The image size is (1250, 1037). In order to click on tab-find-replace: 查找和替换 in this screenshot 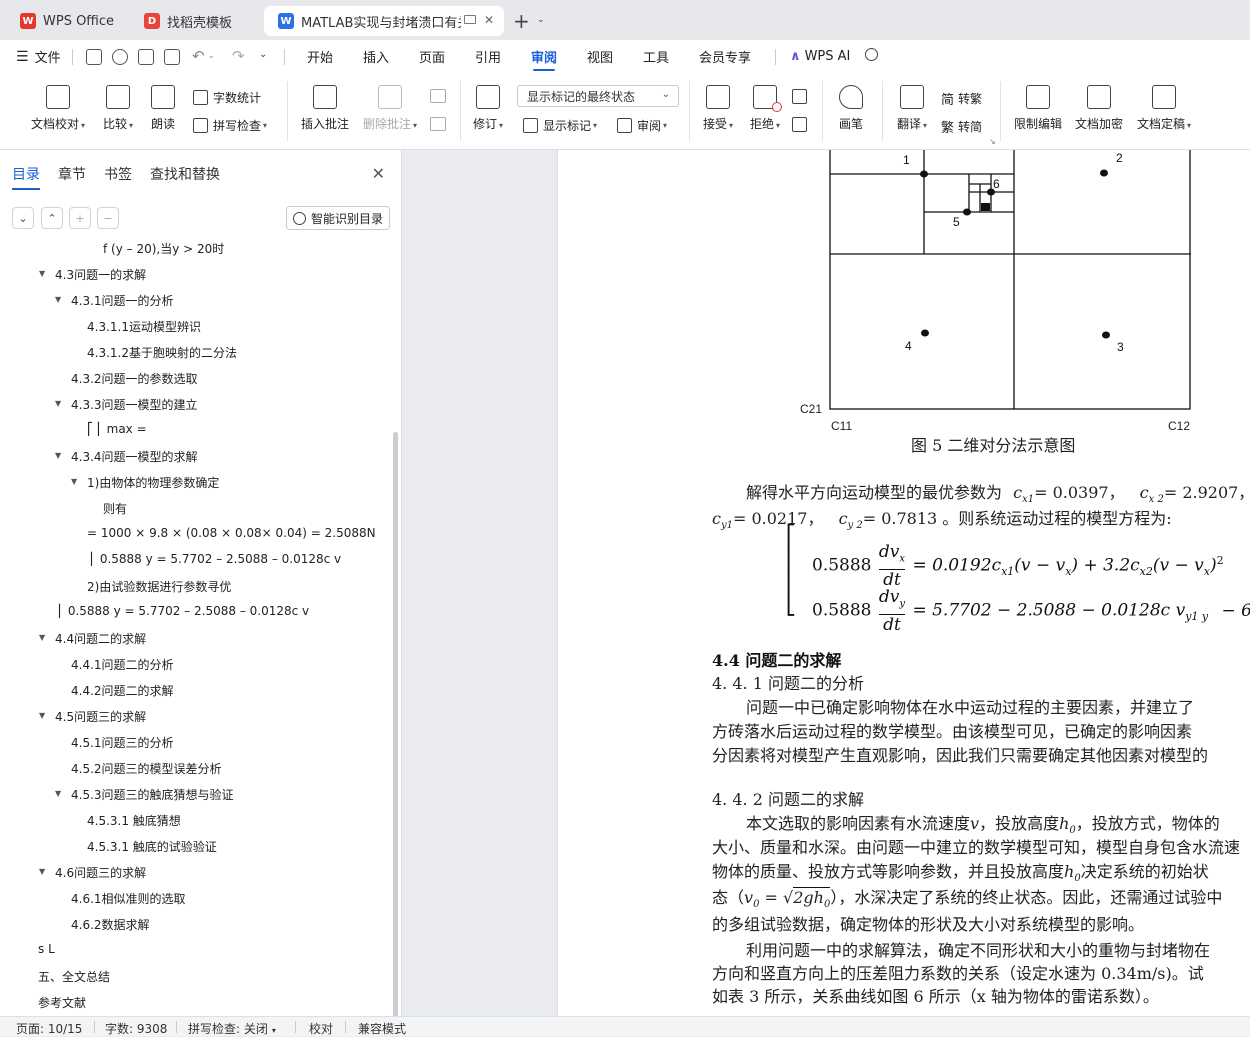, I will do `click(185, 177)`.